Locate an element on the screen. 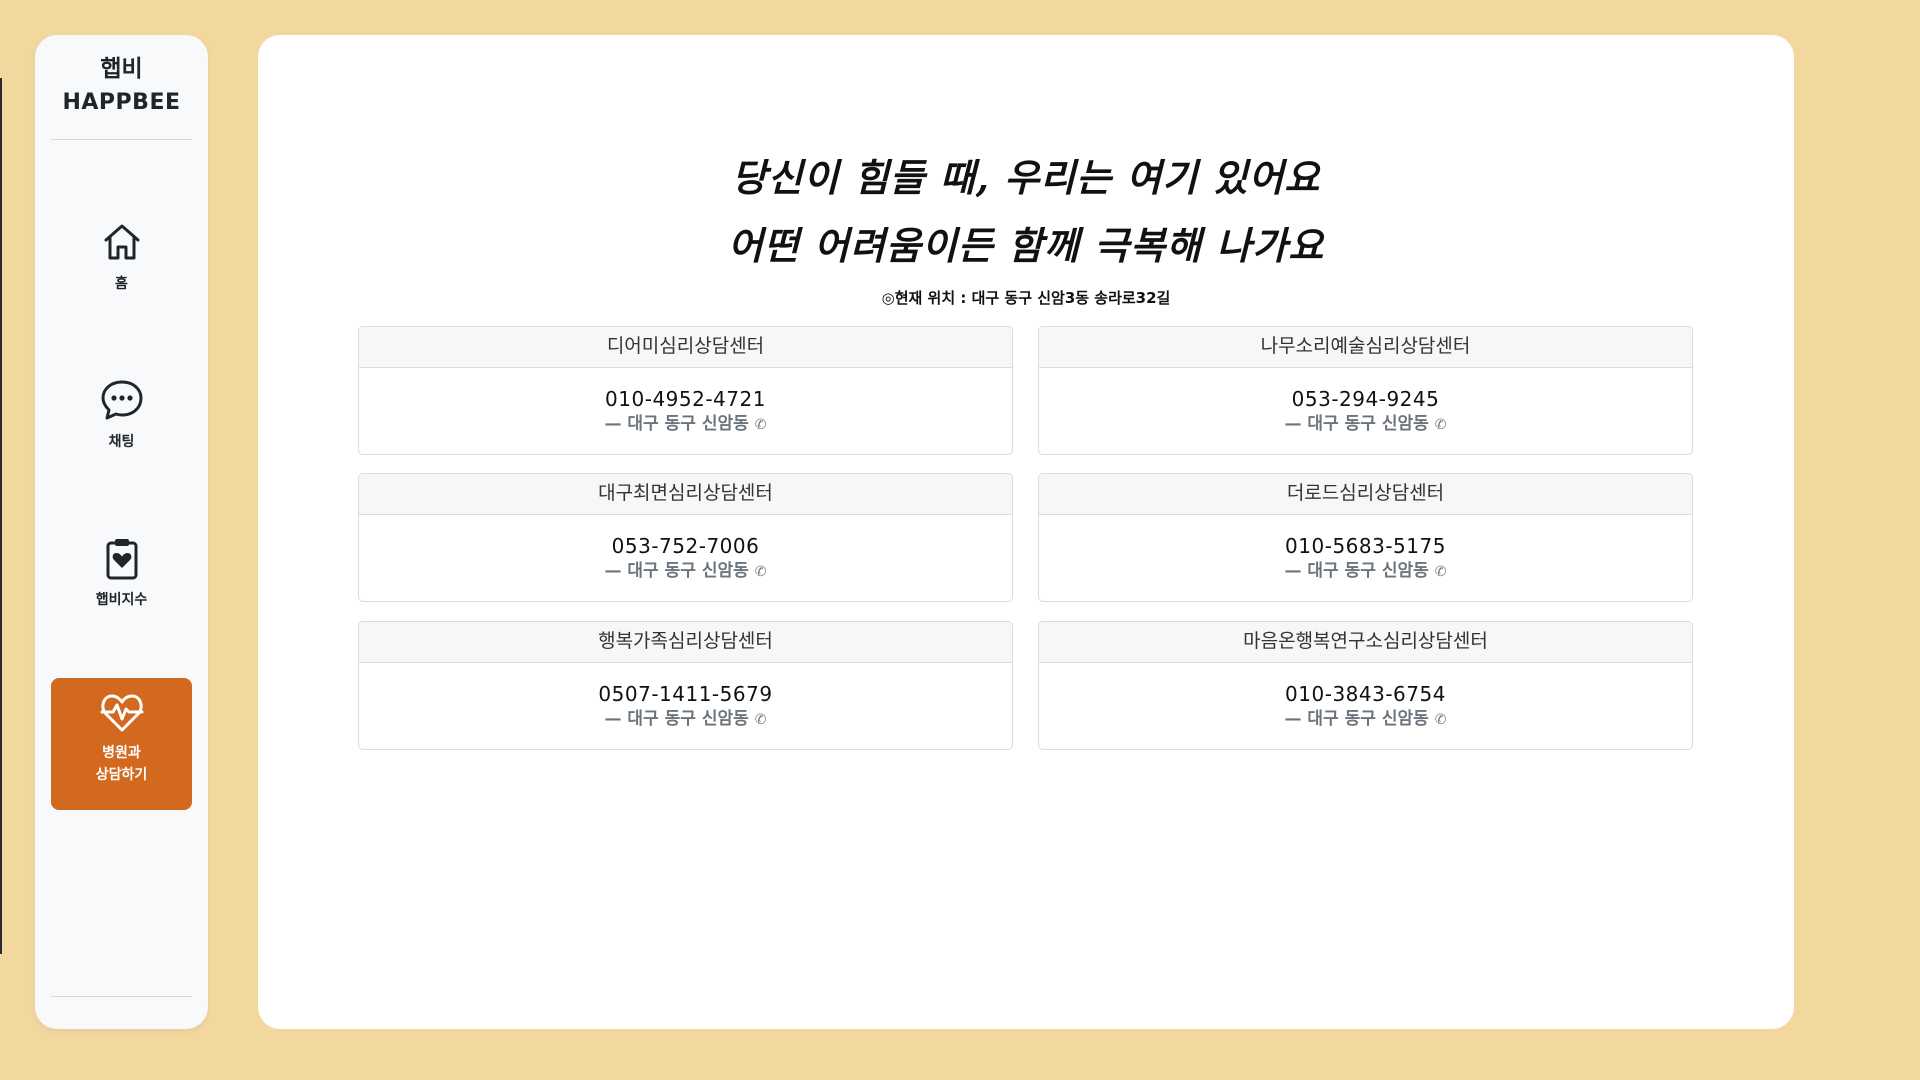 The height and width of the screenshot is (1080, 1920). brand-divider is located at coordinates (121, 139).